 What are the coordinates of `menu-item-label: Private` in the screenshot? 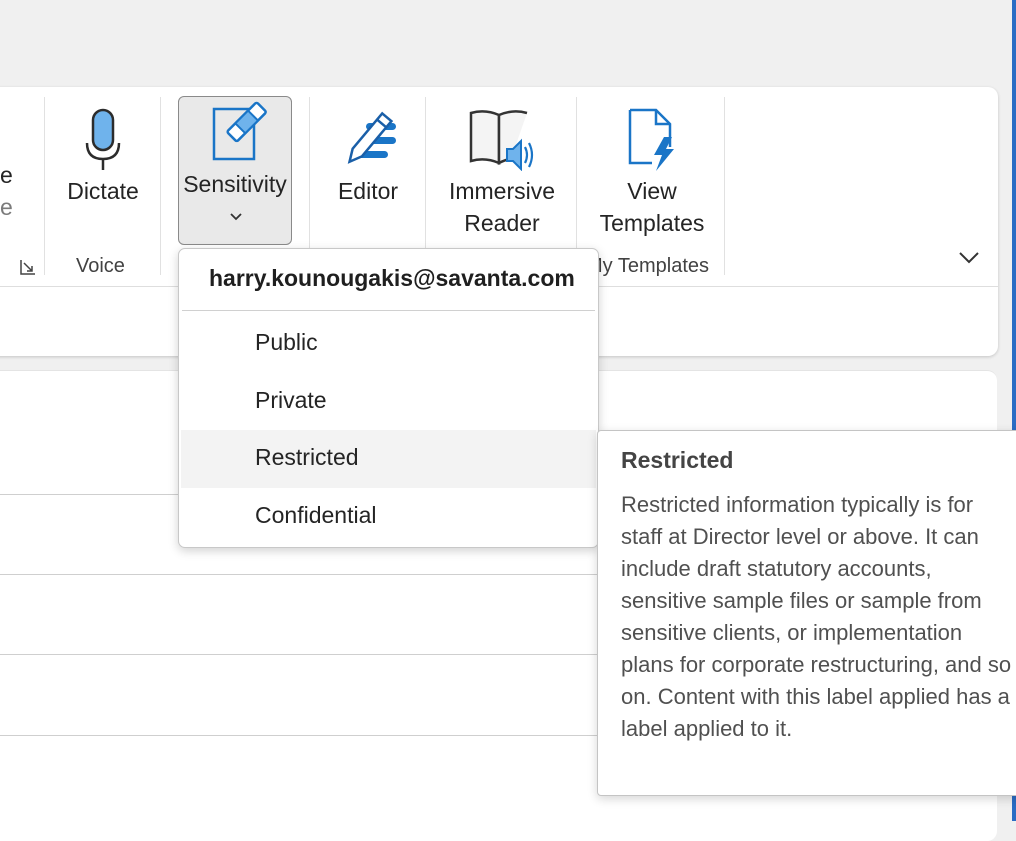 It's located at (291, 400).